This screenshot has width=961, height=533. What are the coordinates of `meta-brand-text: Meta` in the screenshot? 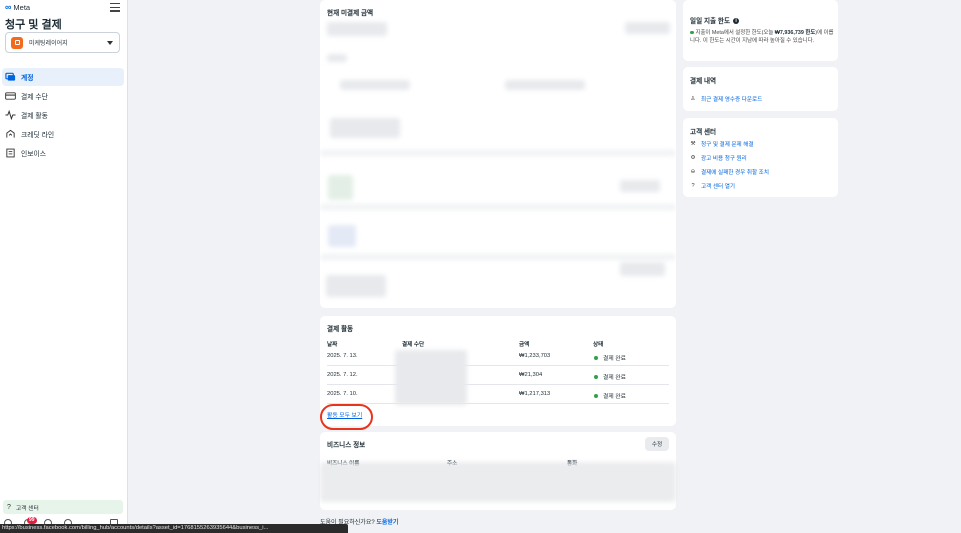 It's located at (22, 7).